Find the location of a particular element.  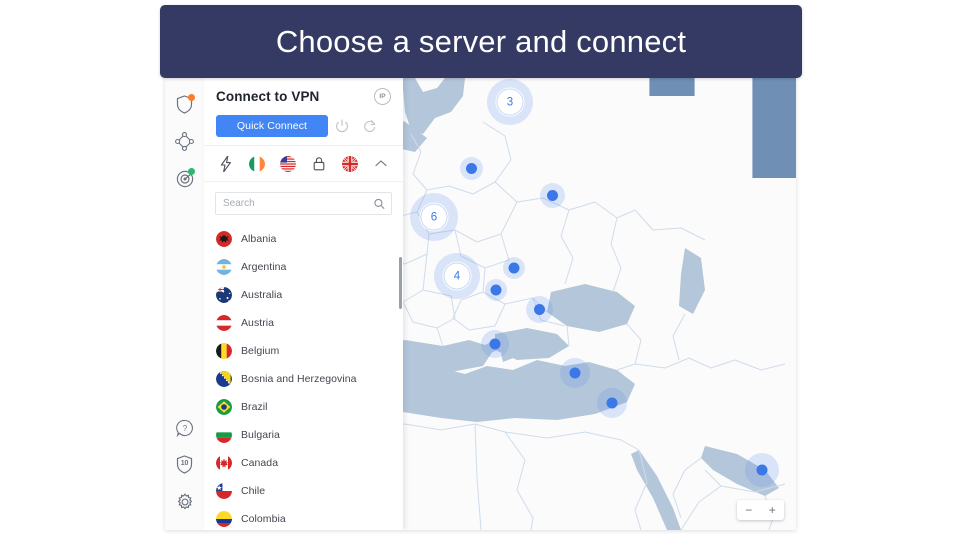

protection-score-count: 10 is located at coordinates (184, 463).